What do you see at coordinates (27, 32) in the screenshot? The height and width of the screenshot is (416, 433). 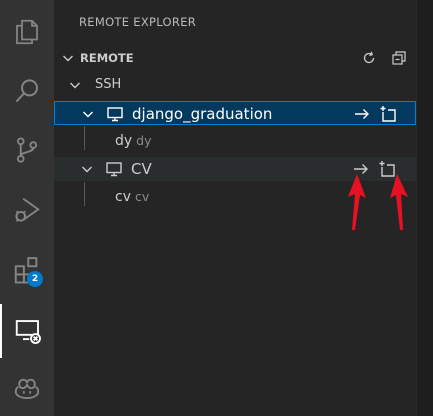 I see `explorer-icon` at bounding box center [27, 32].